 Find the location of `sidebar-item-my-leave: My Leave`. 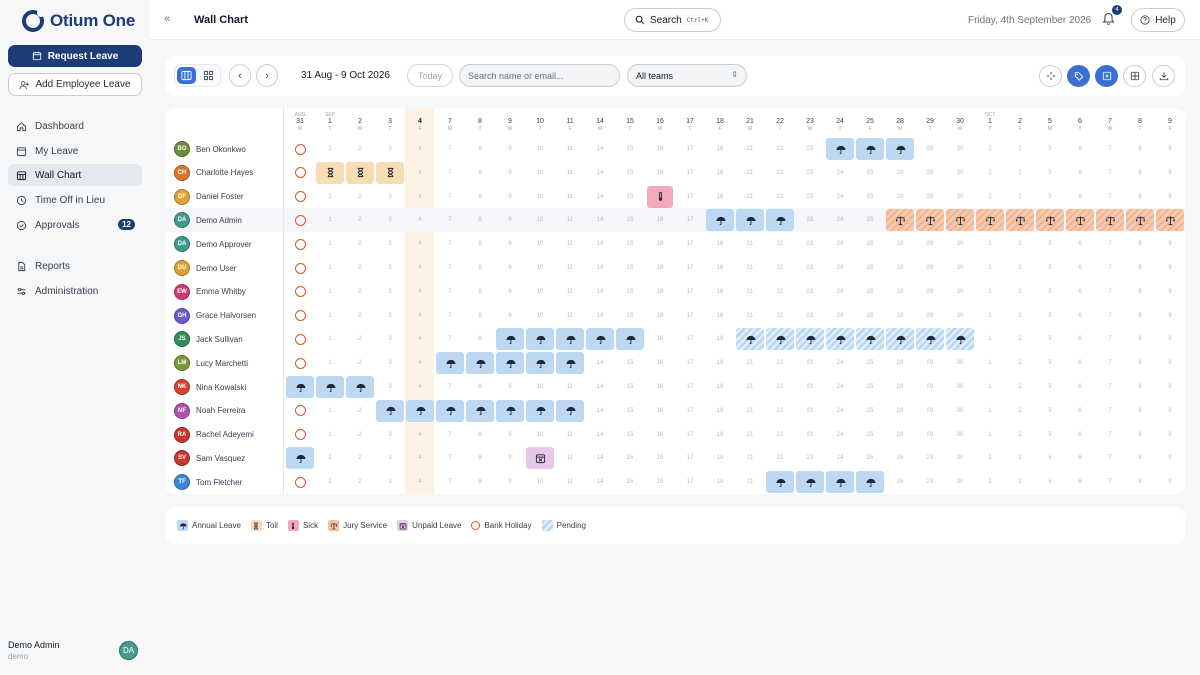

sidebar-item-my-leave: My Leave is located at coordinates (75, 151).